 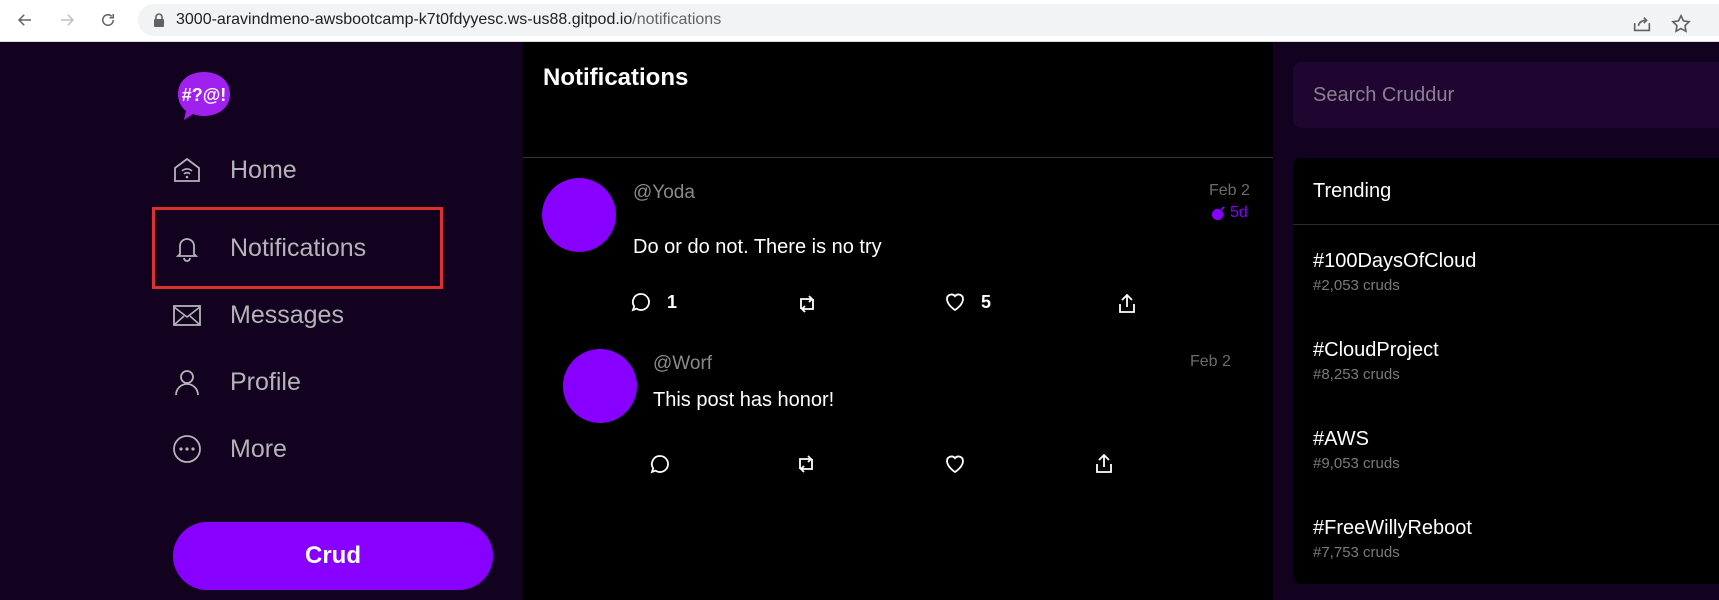 What do you see at coordinates (1395, 261) in the screenshot?
I see `trend-name: #100DaysOfCloud` at bounding box center [1395, 261].